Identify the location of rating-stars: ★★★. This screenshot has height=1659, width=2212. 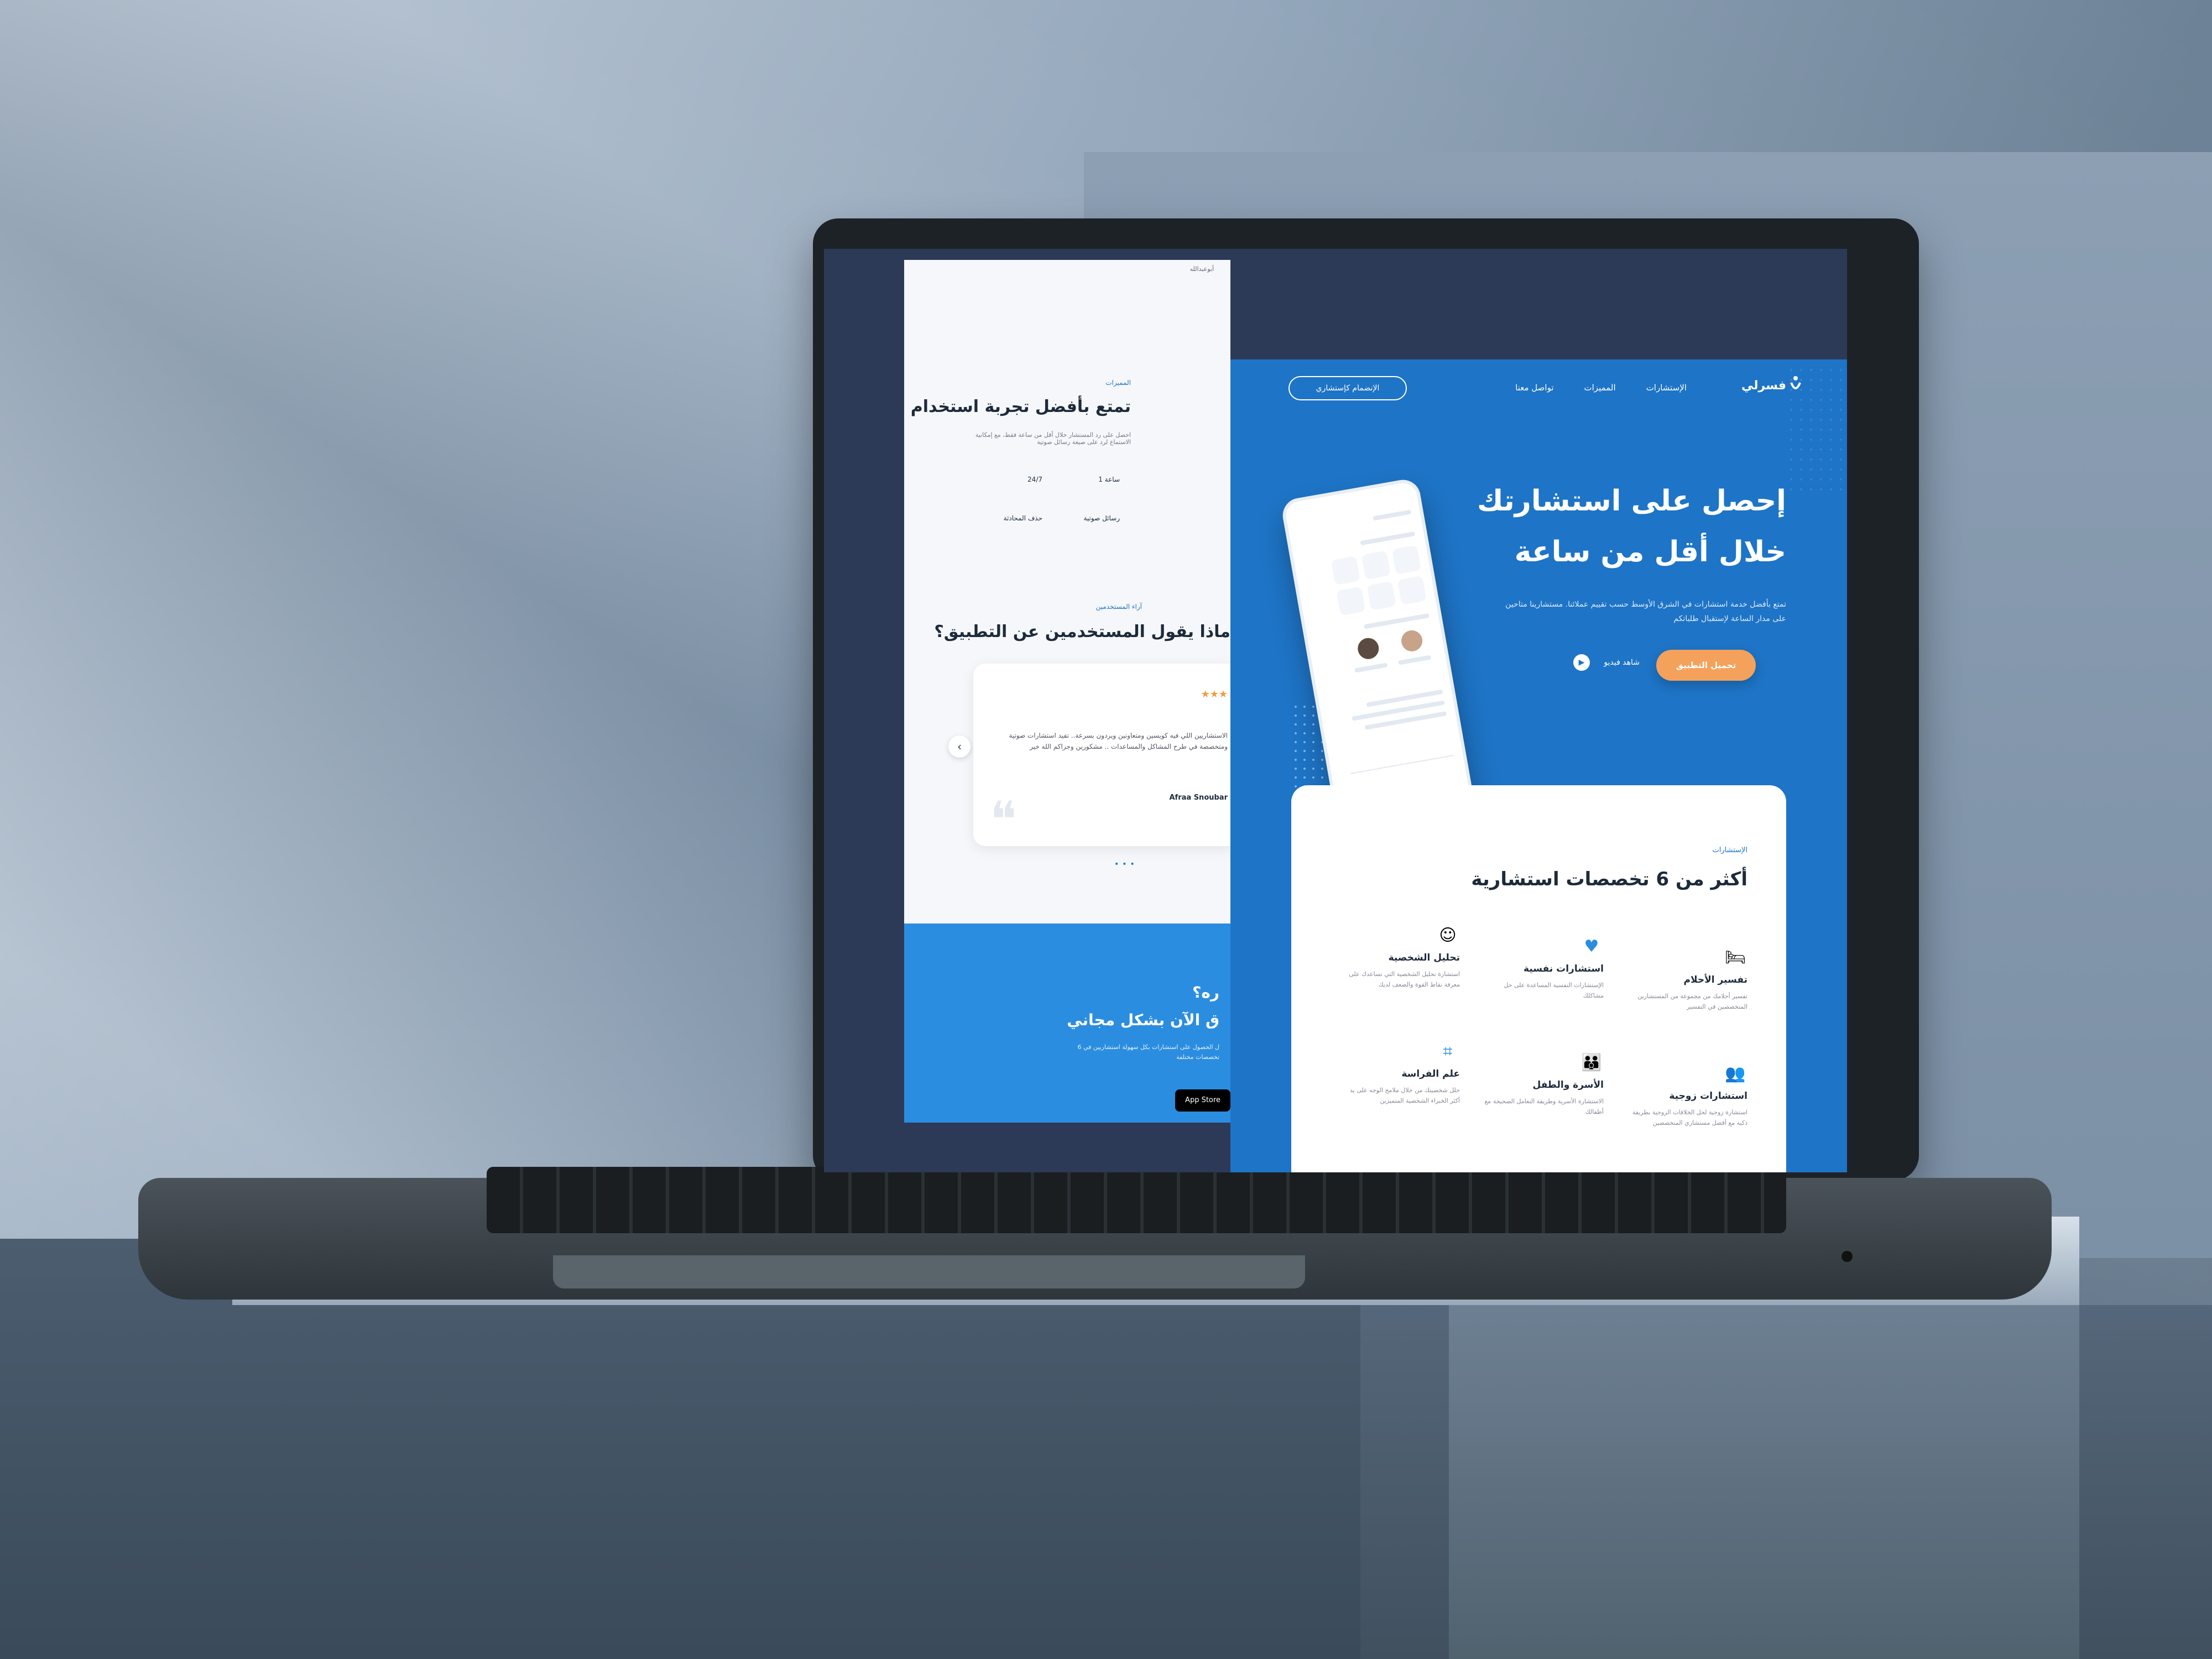
(1215, 694).